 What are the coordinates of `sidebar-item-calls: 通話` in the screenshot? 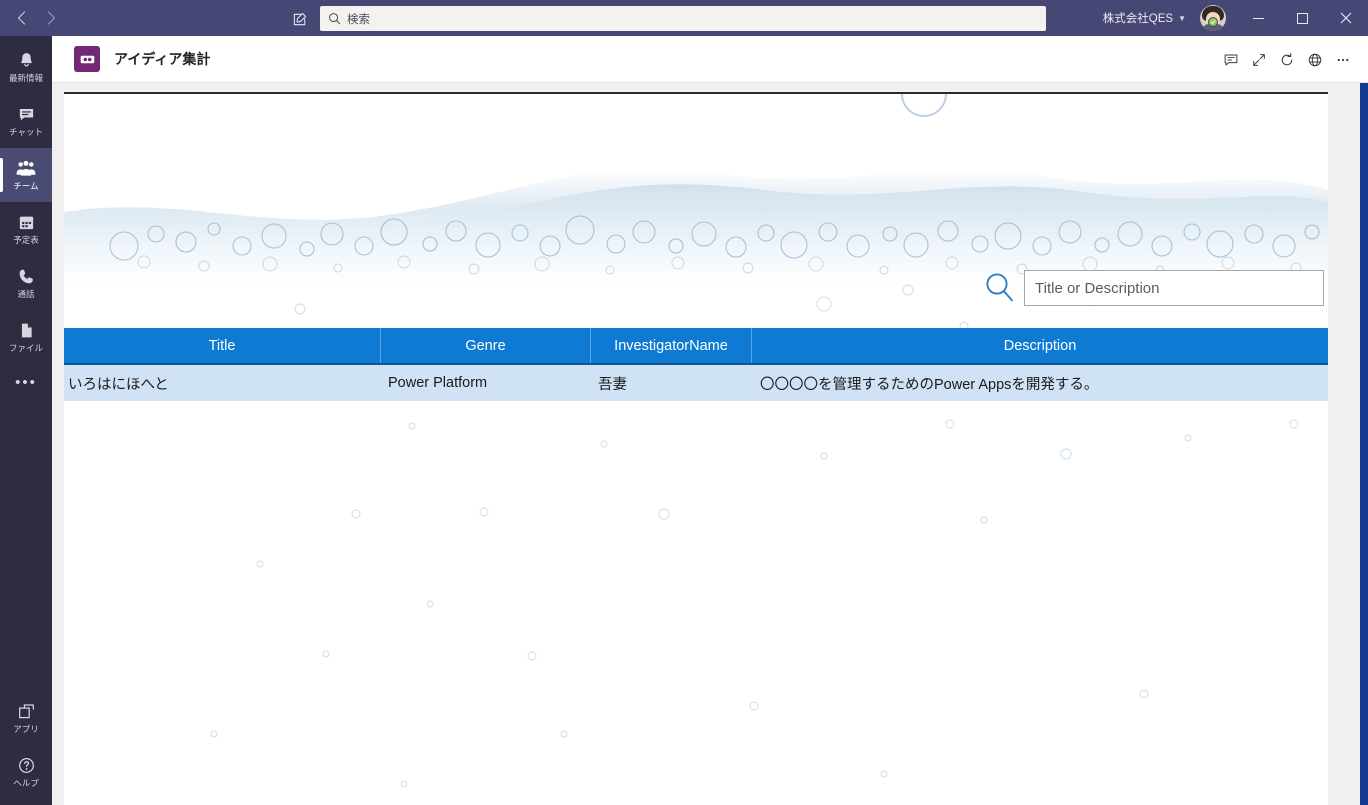 It's located at (26, 283).